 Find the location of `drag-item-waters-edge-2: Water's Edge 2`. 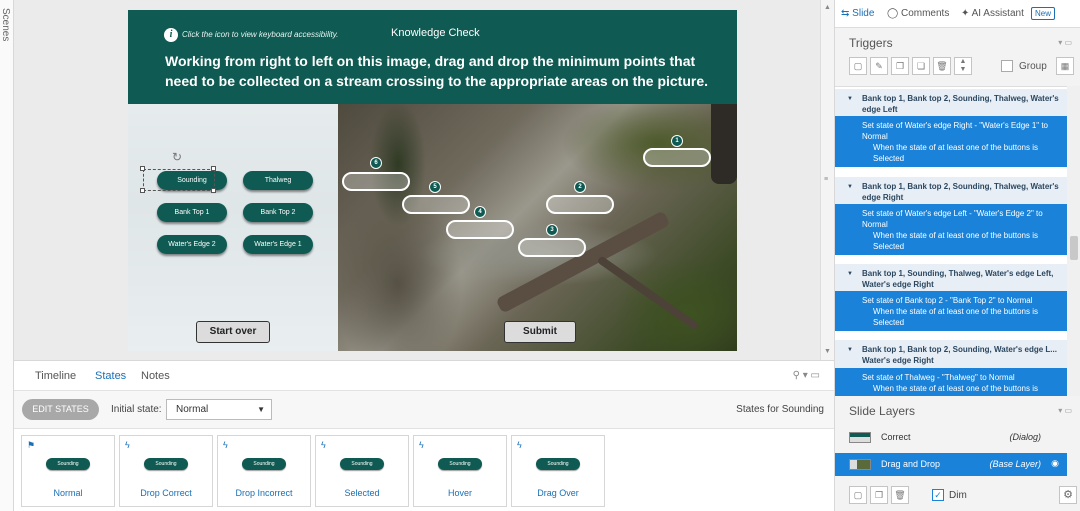

drag-item-waters-edge-2: Water's Edge 2 is located at coordinates (192, 244).